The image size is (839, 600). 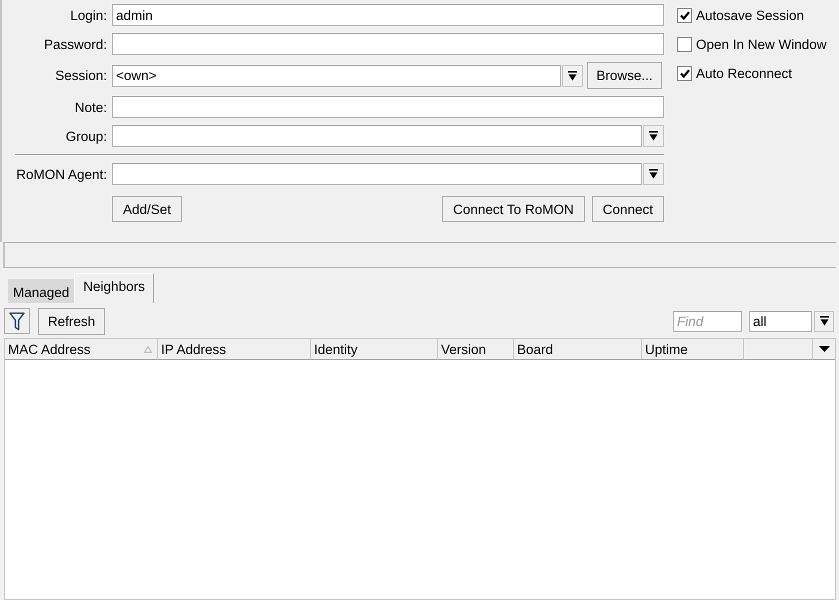 I want to click on field-label: Session:, so click(x=80, y=75).